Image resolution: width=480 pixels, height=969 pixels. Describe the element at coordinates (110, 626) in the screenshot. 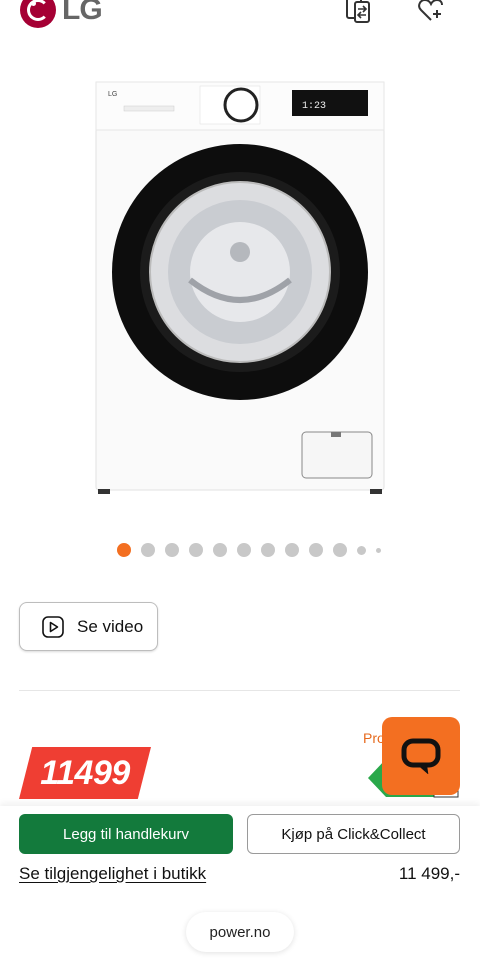

I see `video-button-label: Se video` at that location.